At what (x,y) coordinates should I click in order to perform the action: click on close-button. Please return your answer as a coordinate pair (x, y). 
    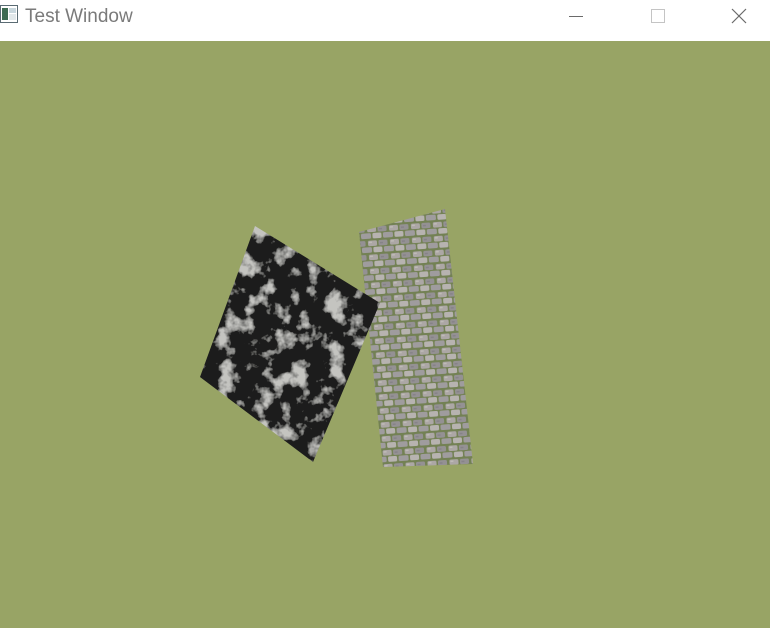
    Looking at the image, I should click on (738, 16).